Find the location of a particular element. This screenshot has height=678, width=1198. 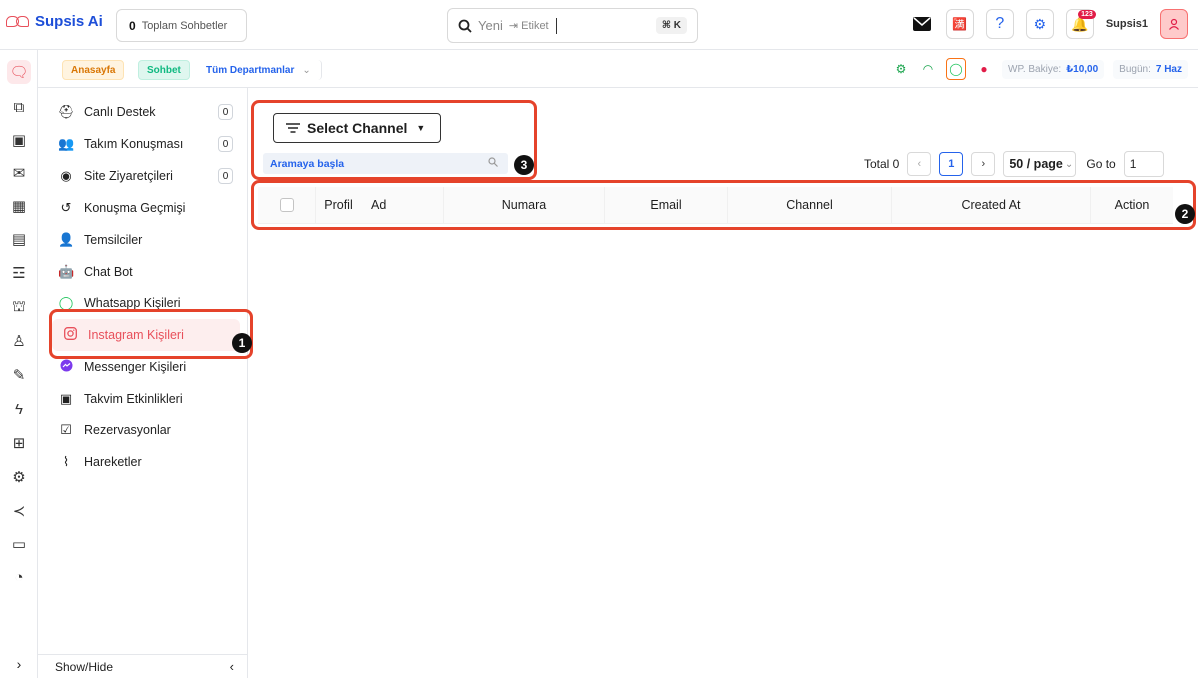

rail-share-icon: ≺ is located at coordinates (19, 511).